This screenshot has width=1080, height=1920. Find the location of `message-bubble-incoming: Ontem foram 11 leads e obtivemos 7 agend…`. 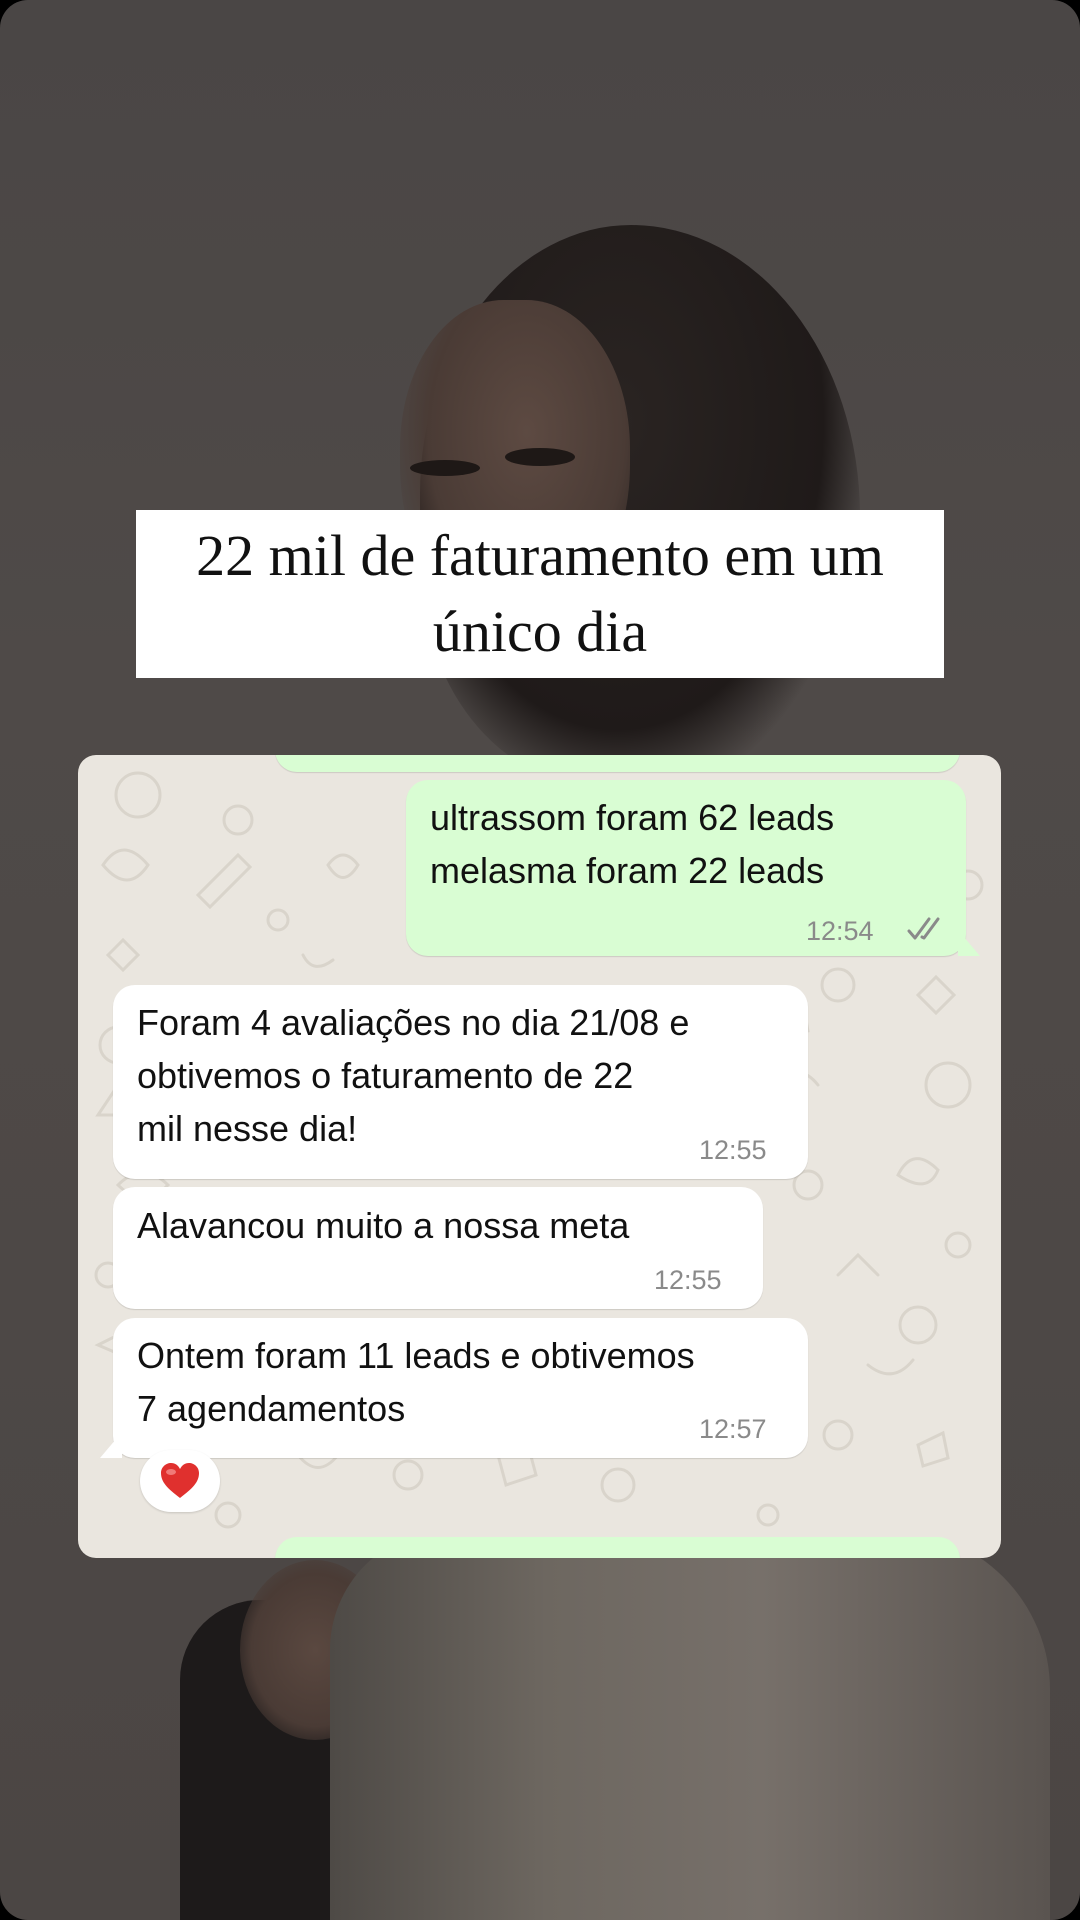

message-bubble-incoming: Ontem foram 11 leads e obtivemos 7 agend… is located at coordinates (460, 1388).